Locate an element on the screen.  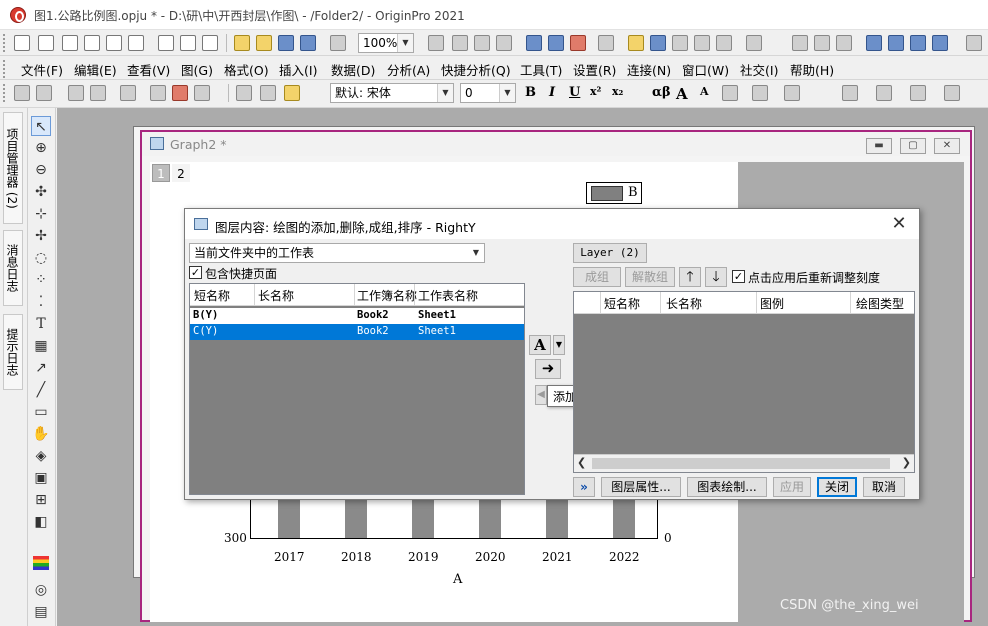
menu-analysis: 分析(A) is located at coordinates (408, 69).